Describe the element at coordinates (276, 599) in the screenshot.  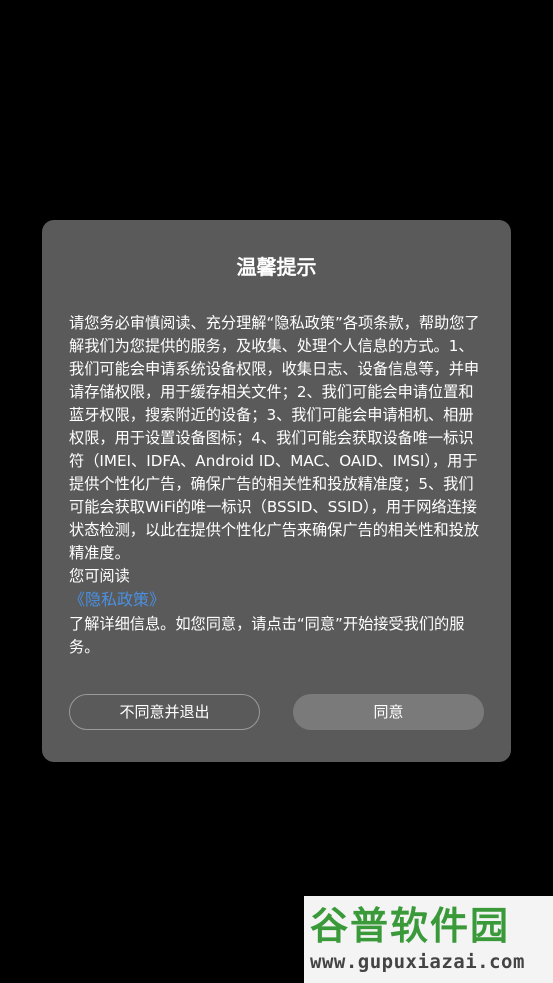
I see `privacy-policy-link: 《隐私政策》` at that location.